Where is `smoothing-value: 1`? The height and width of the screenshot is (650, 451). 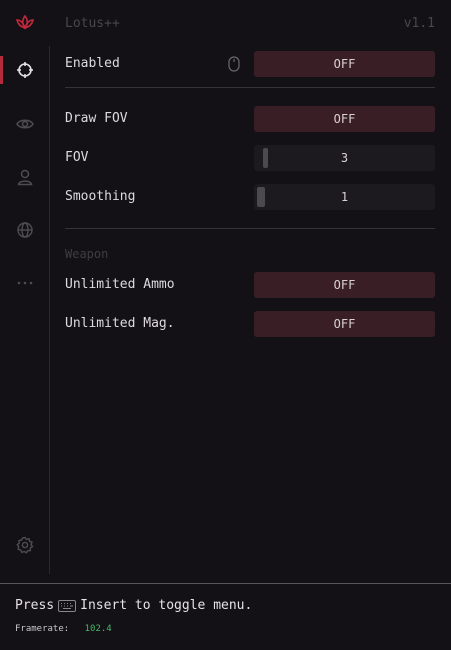
smoothing-value: 1 is located at coordinates (344, 197).